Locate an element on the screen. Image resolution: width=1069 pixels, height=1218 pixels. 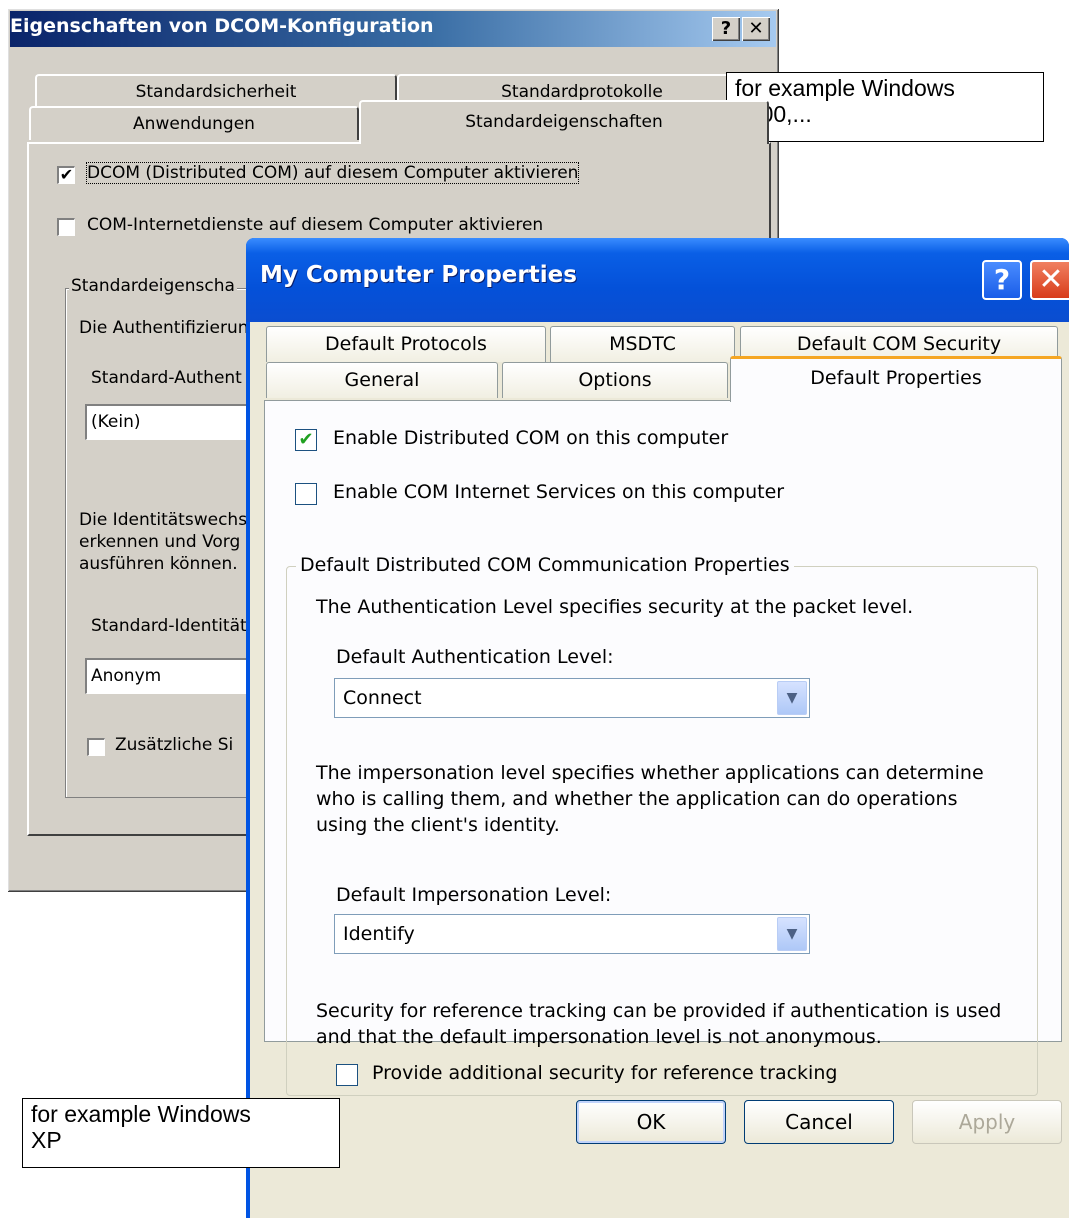
extra-security-checkbox is located at coordinates (96, 747).